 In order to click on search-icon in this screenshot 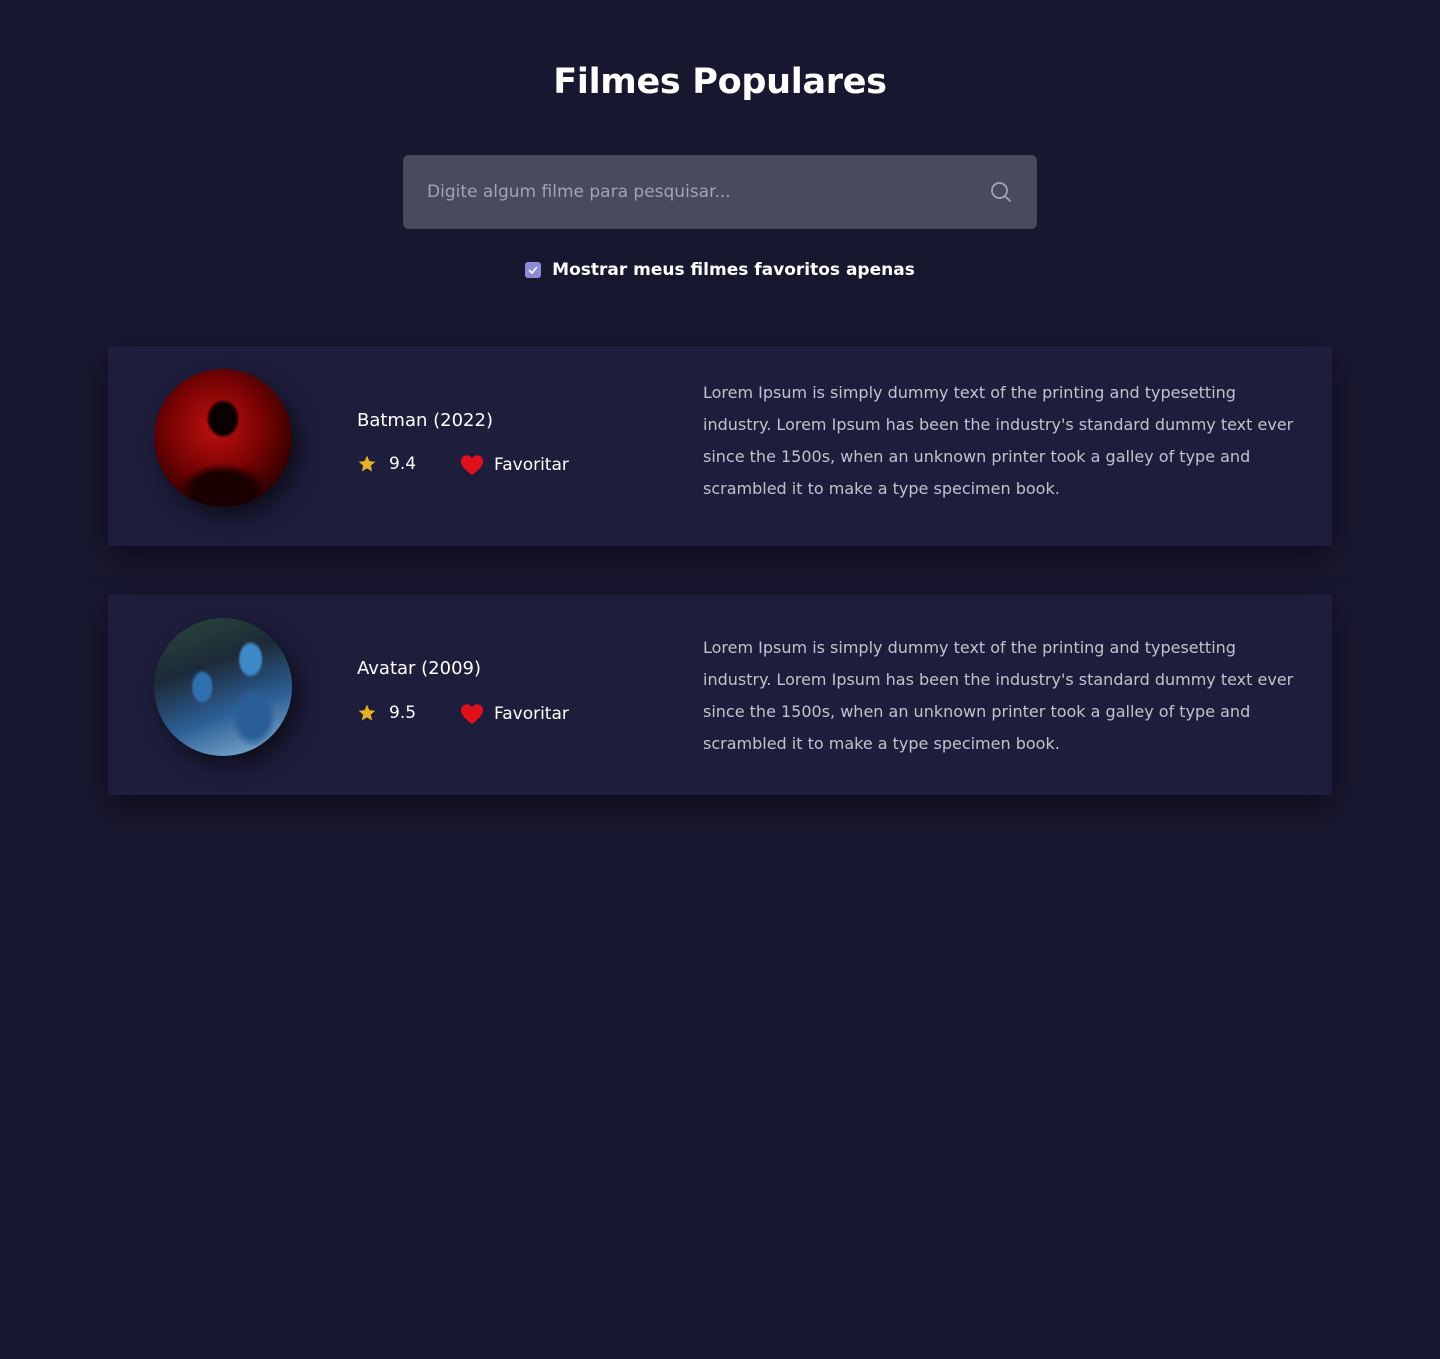, I will do `click(1001, 192)`.